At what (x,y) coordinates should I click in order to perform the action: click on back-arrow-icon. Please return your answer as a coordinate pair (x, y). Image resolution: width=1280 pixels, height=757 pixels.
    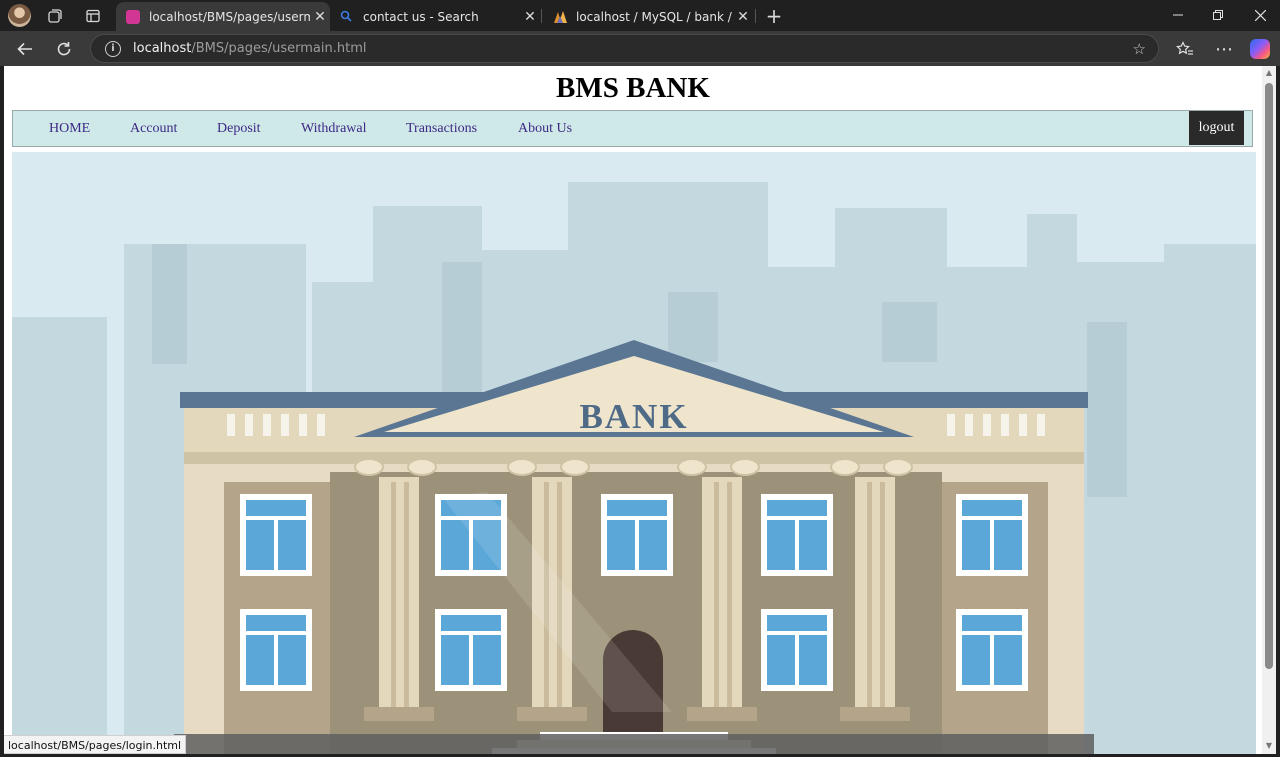
    Looking at the image, I should click on (25, 49).